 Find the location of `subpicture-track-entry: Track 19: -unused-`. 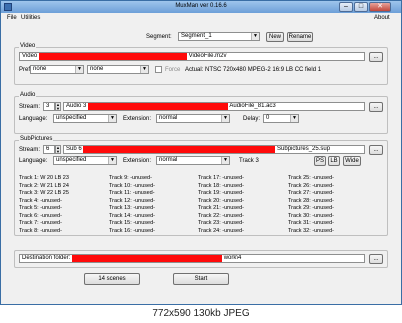

subpicture-track-entry: Track 19: -unused- is located at coordinates (221, 193).